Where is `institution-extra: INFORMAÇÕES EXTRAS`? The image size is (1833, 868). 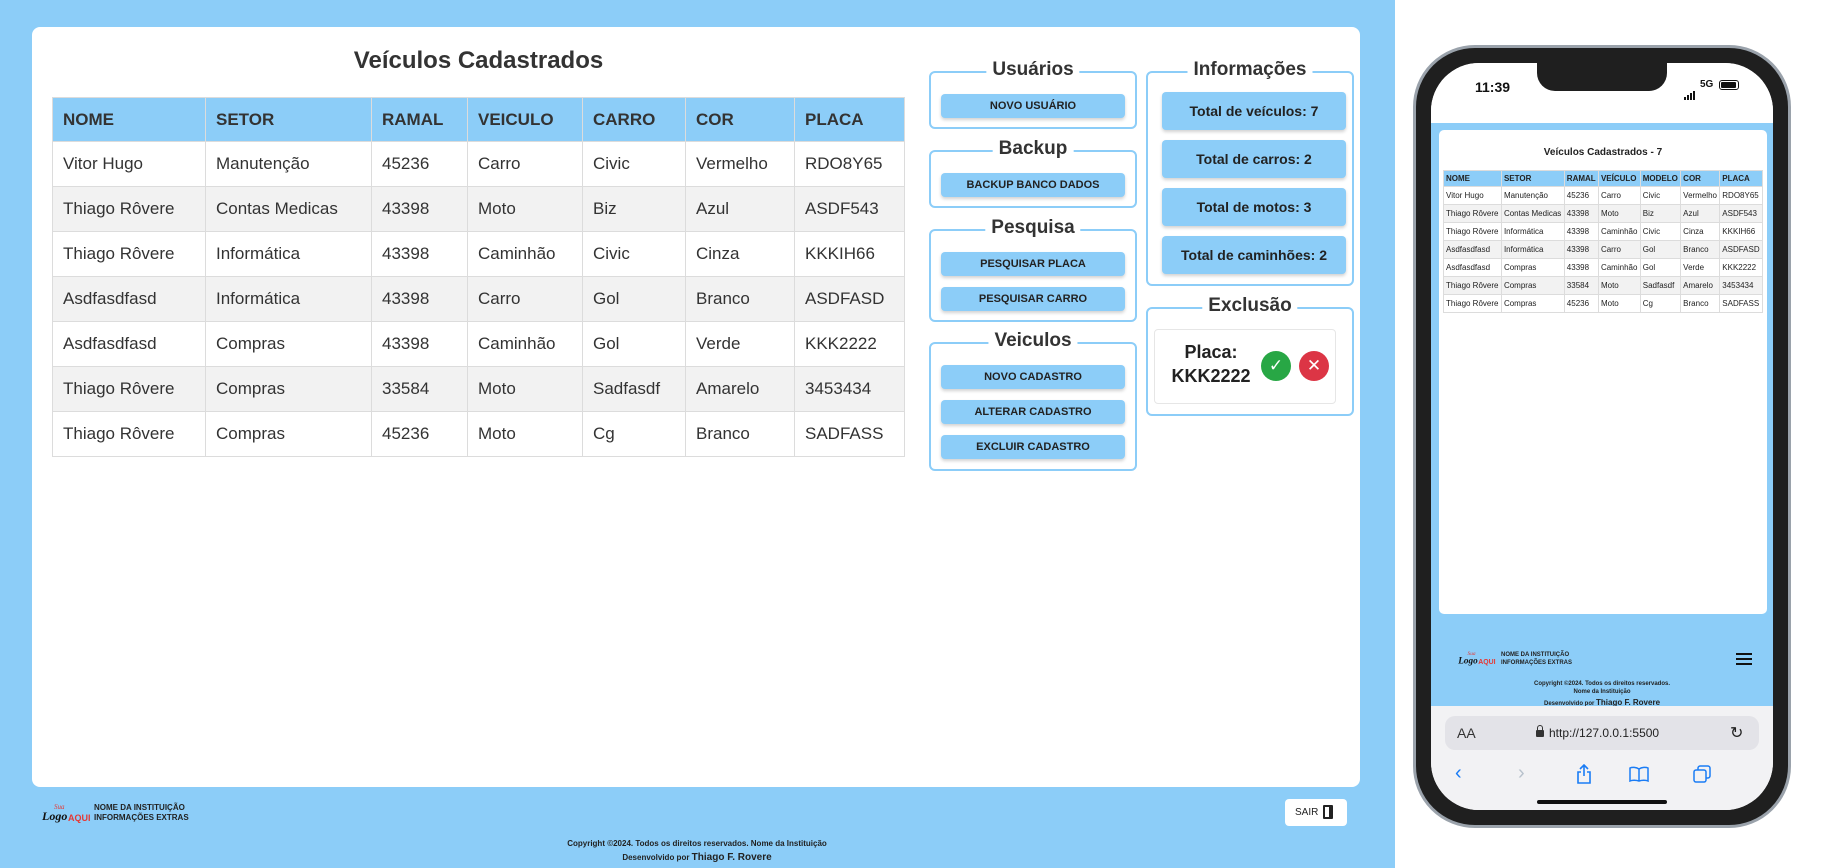 institution-extra: INFORMAÇÕES EXTRAS is located at coordinates (141, 817).